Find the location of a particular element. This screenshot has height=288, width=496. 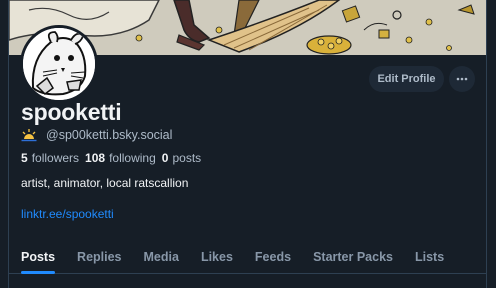

display-name: spooketti is located at coordinates (71, 112).